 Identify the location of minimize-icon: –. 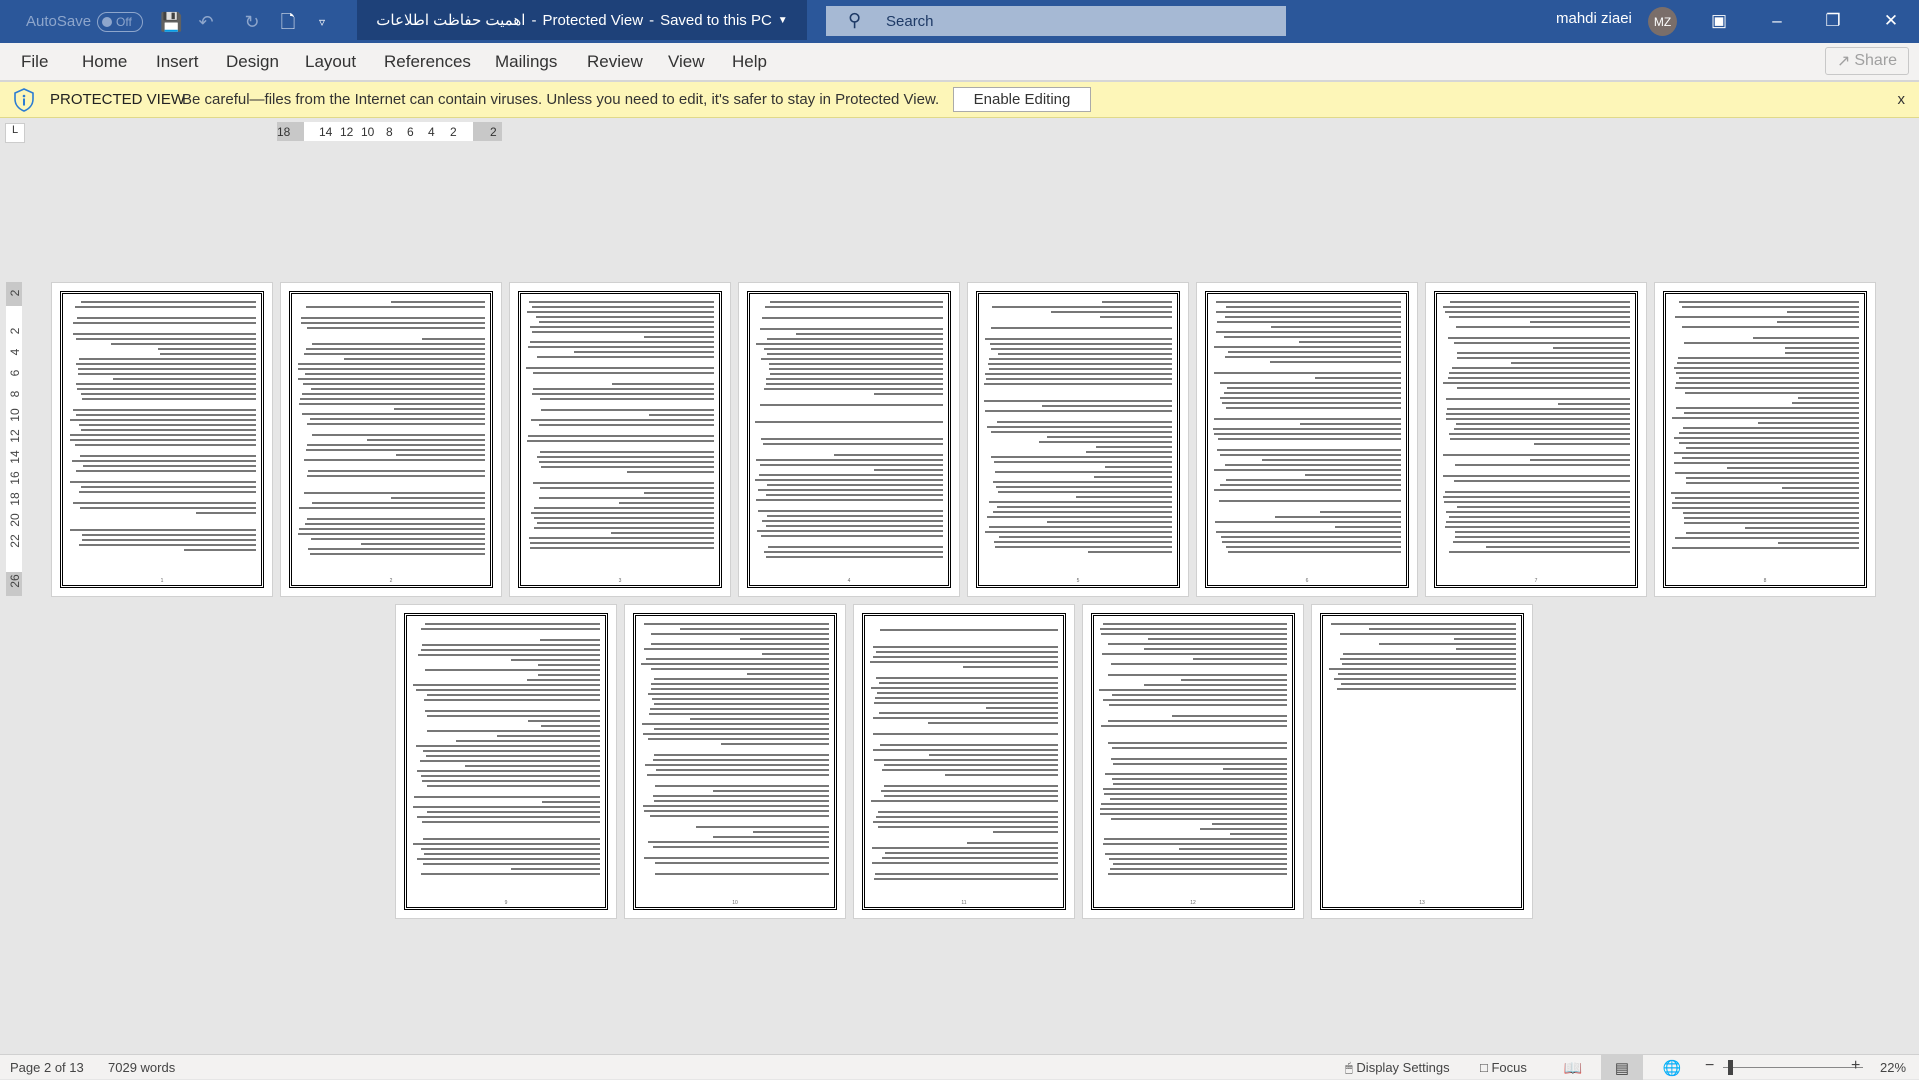
(1777, 21).